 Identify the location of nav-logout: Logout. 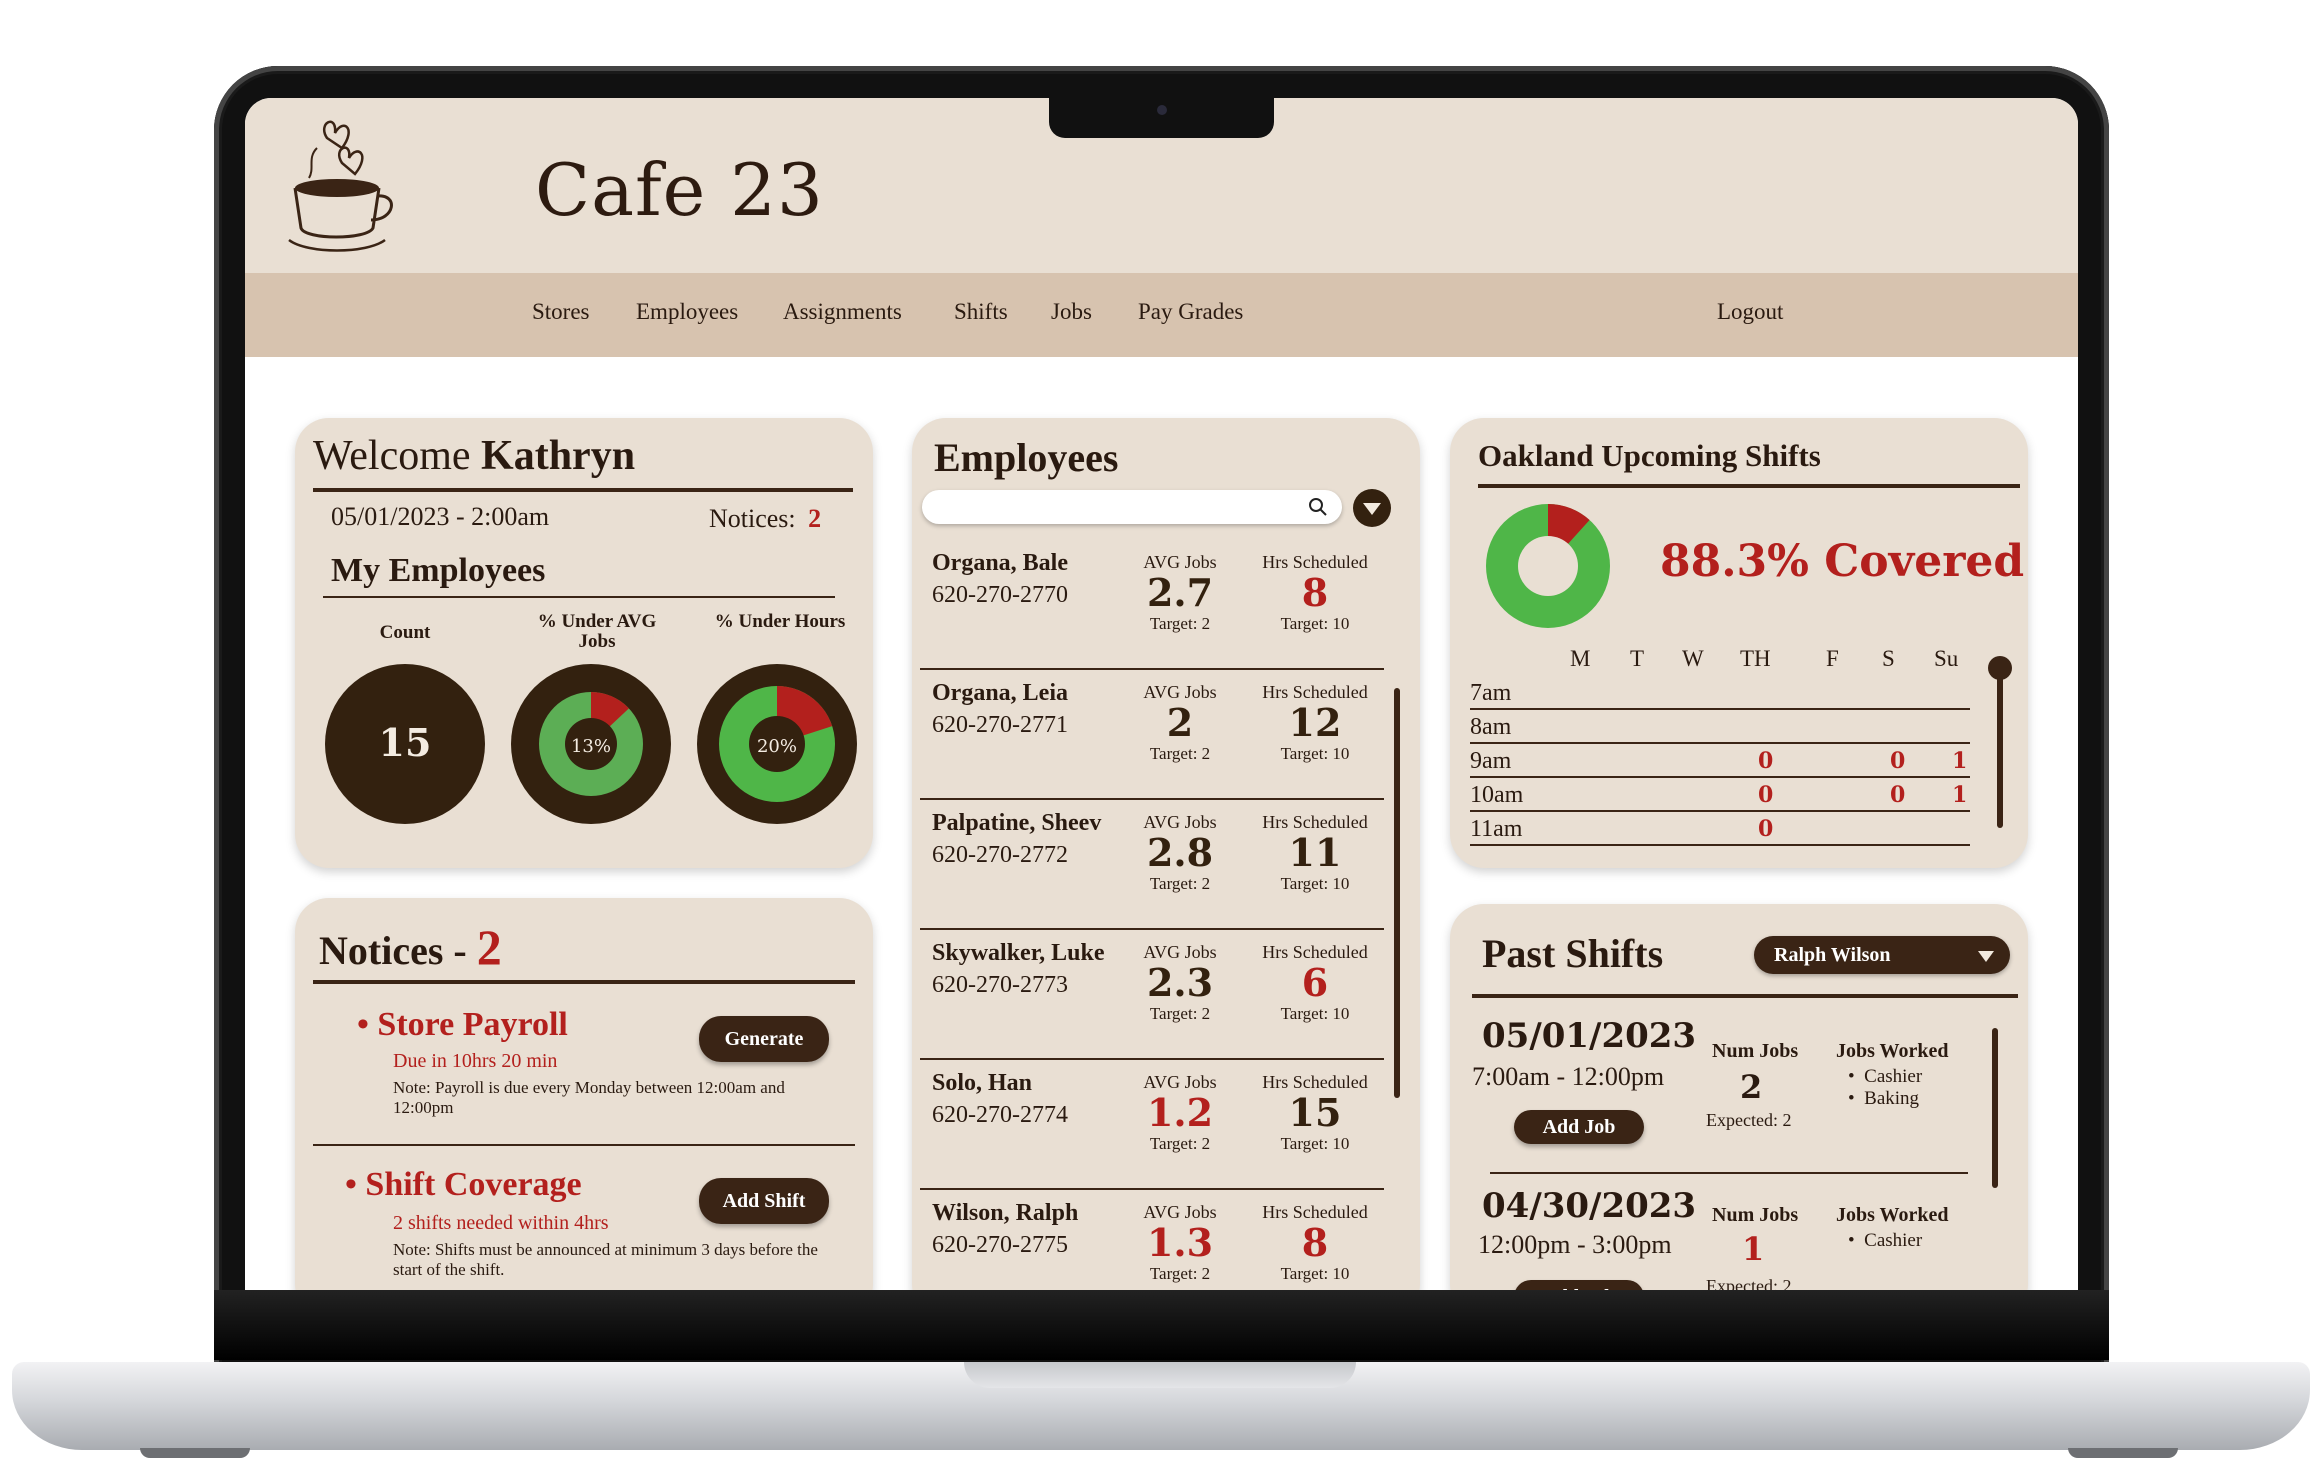
(1750, 312).